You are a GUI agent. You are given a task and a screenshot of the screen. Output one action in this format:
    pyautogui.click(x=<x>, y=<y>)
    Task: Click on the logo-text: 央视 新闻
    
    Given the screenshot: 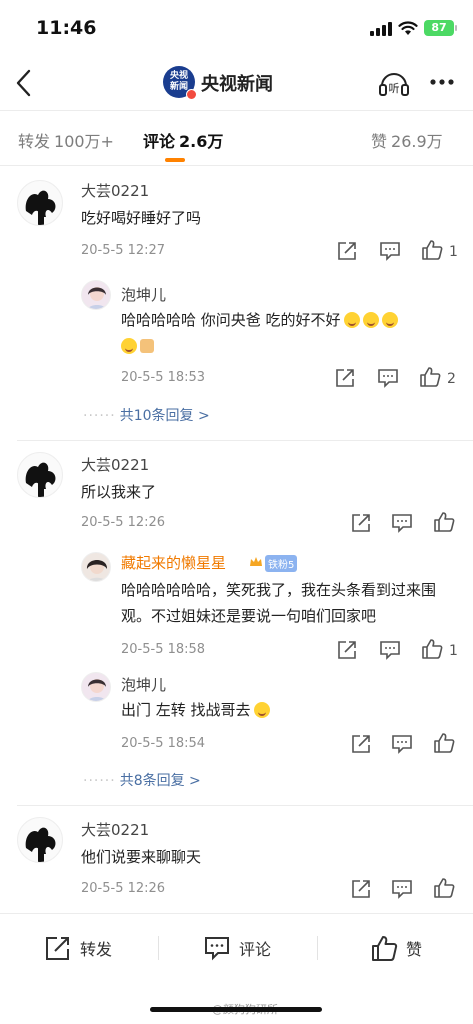 What is the action you would take?
    pyautogui.click(x=178, y=81)
    